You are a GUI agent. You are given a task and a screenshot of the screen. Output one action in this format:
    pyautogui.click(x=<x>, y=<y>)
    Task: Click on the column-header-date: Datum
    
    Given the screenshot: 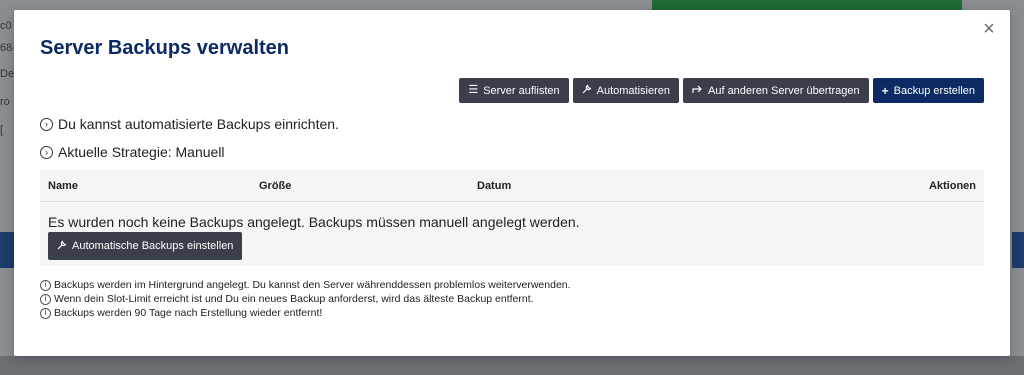 What is the action you would take?
    pyautogui.click(x=494, y=186)
    